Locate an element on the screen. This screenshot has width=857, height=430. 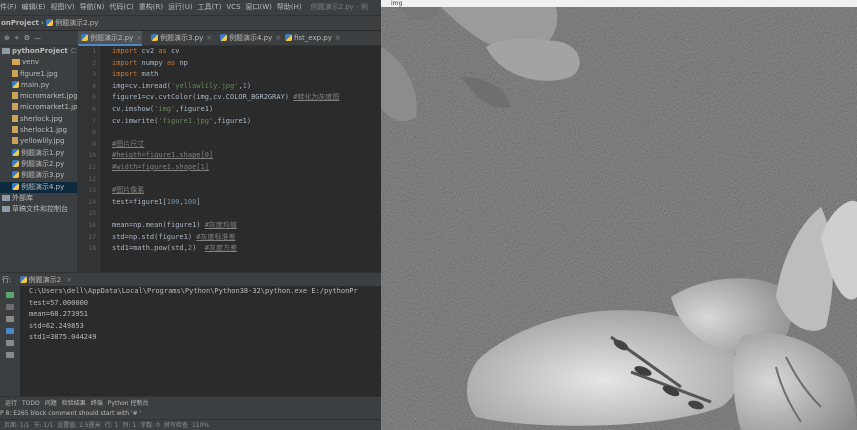
project-tree-item: pythonProjectC:\p is located at coordinates (38, 51).